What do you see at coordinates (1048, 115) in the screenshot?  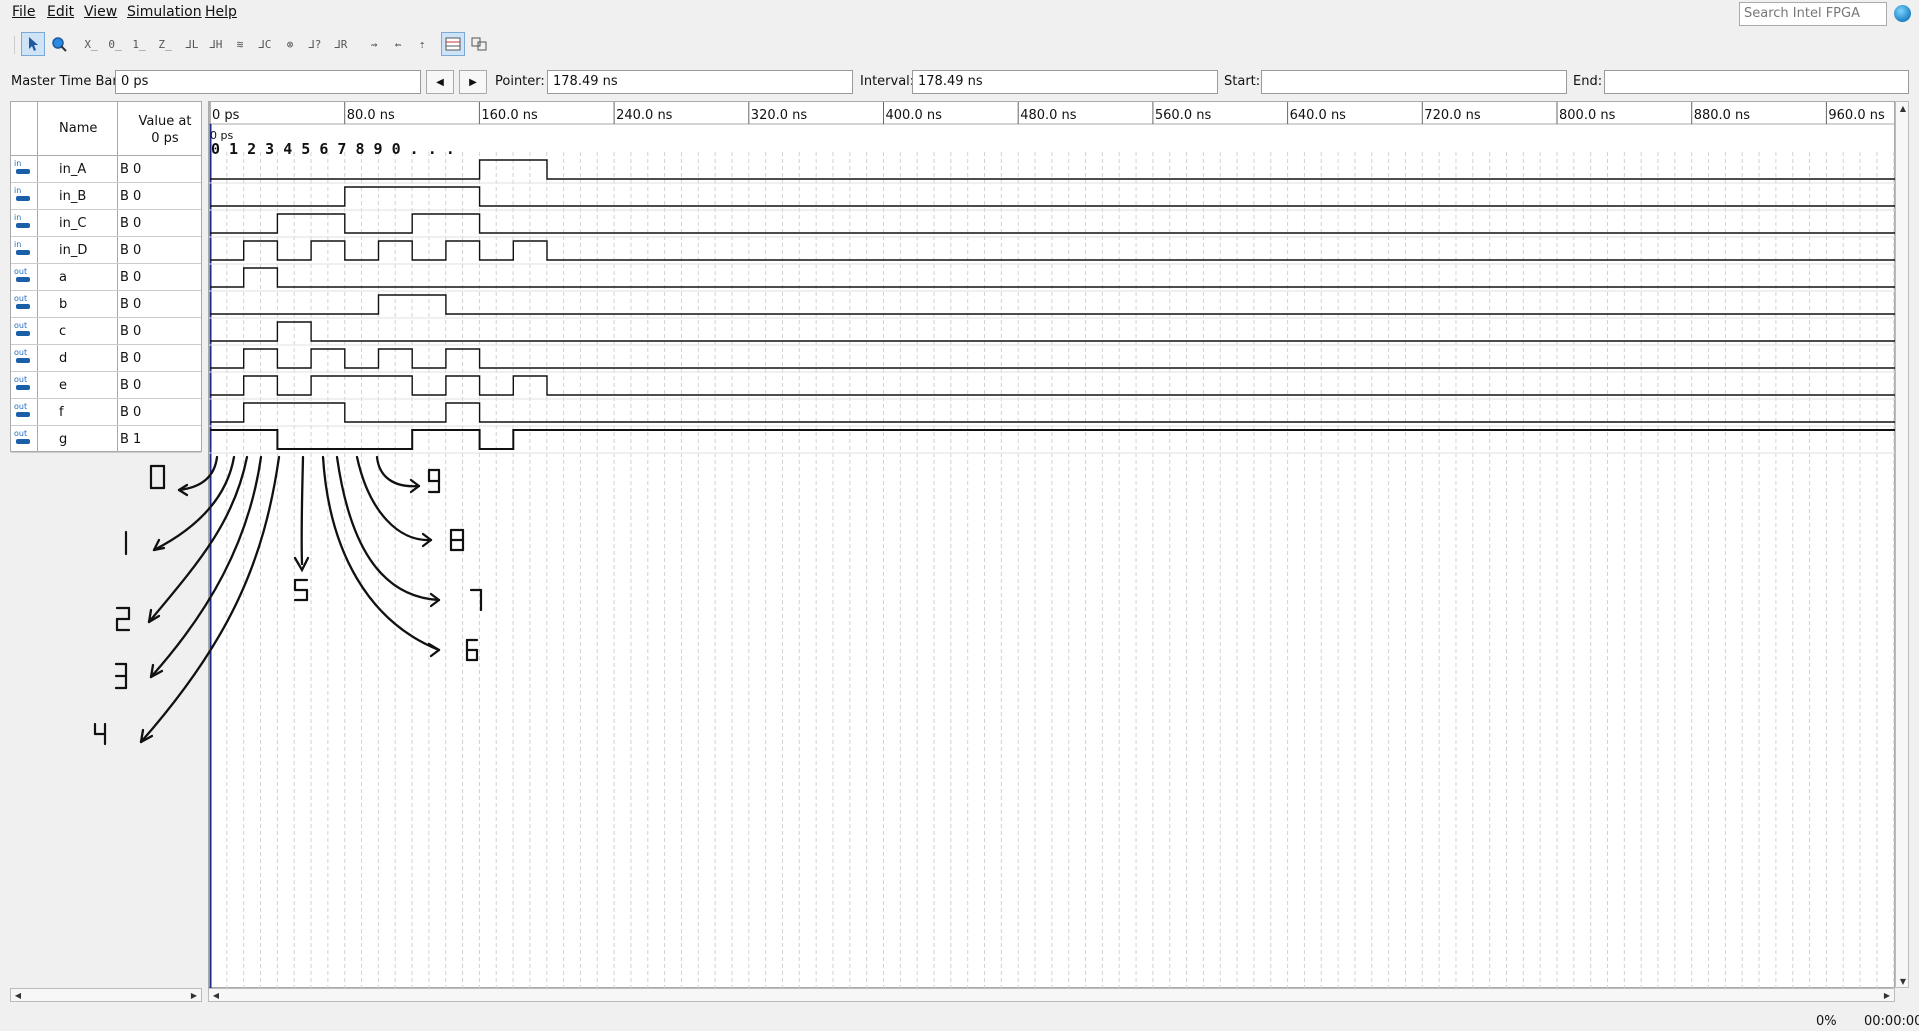 I see `timeline-tick-label: 480.0 ns` at bounding box center [1048, 115].